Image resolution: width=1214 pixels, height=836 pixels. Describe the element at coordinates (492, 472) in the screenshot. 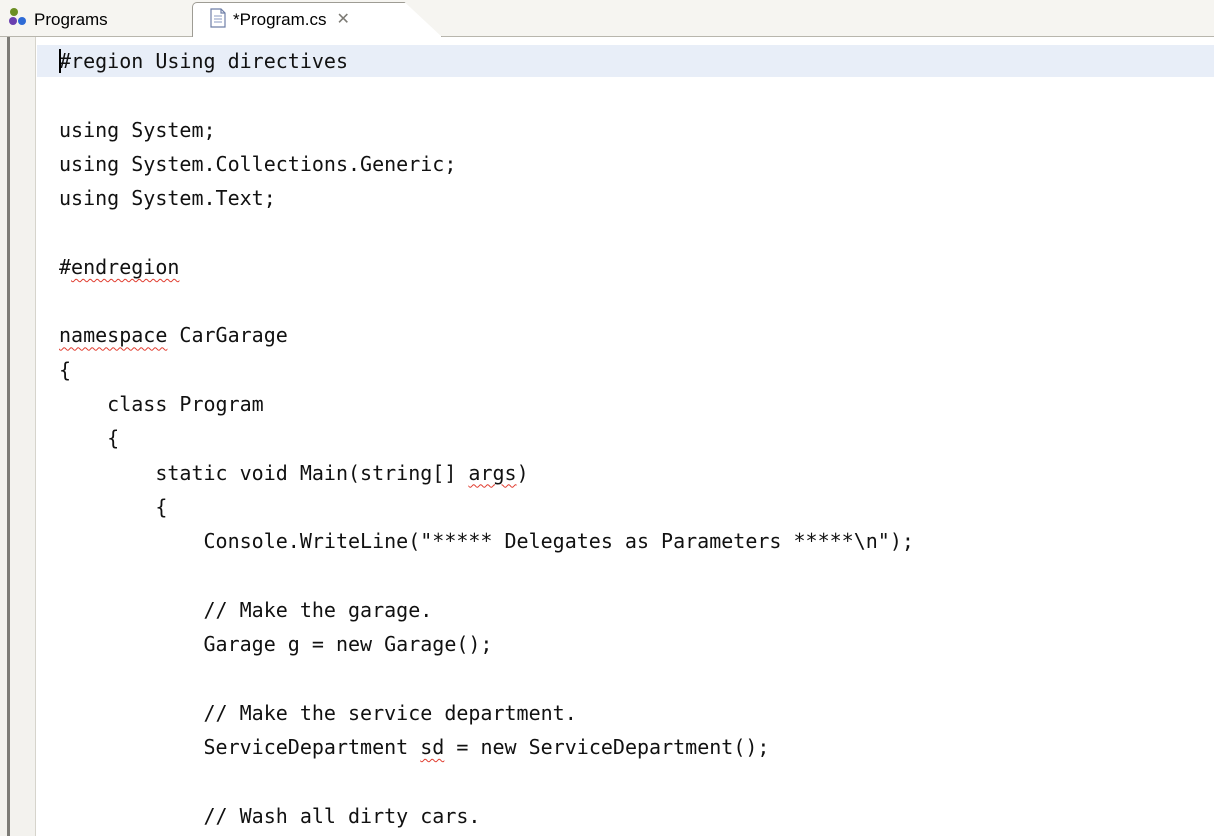

I see `spelling-squiggle: args` at that location.